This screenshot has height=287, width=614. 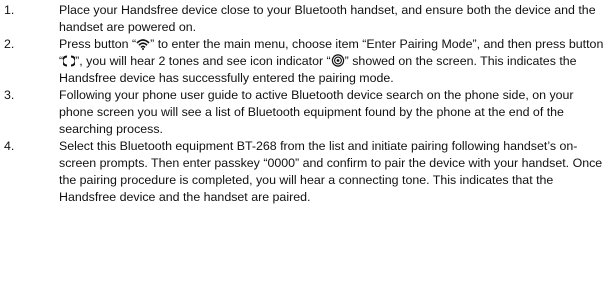 I want to click on wifi-menu-icon, so click(x=143, y=44).